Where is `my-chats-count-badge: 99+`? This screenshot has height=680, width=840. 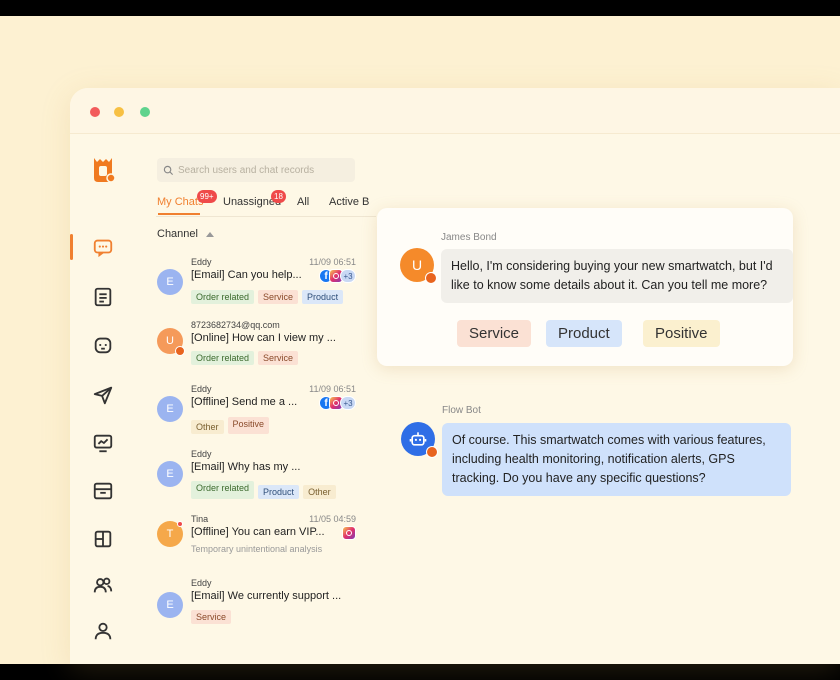
my-chats-count-badge: 99+ is located at coordinates (207, 196).